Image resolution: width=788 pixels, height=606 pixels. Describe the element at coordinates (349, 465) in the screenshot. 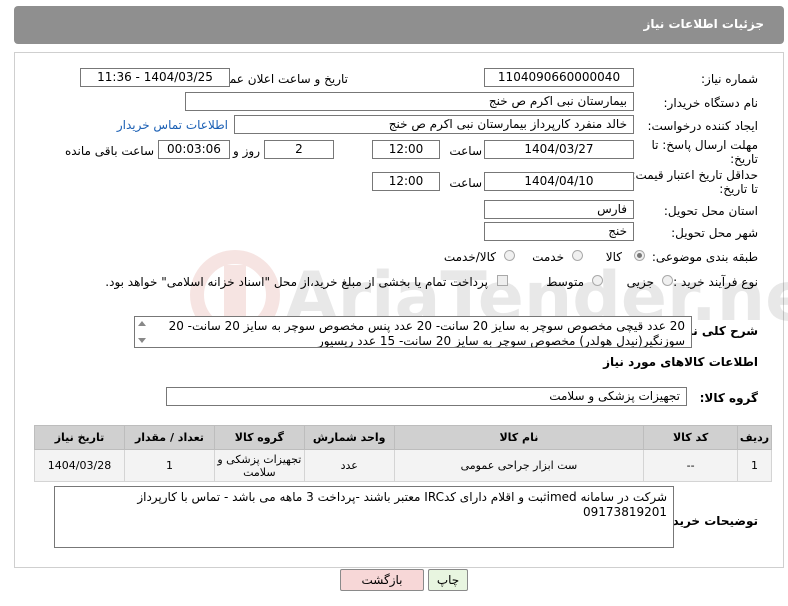

I see `cell-unit: عدد` at that location.